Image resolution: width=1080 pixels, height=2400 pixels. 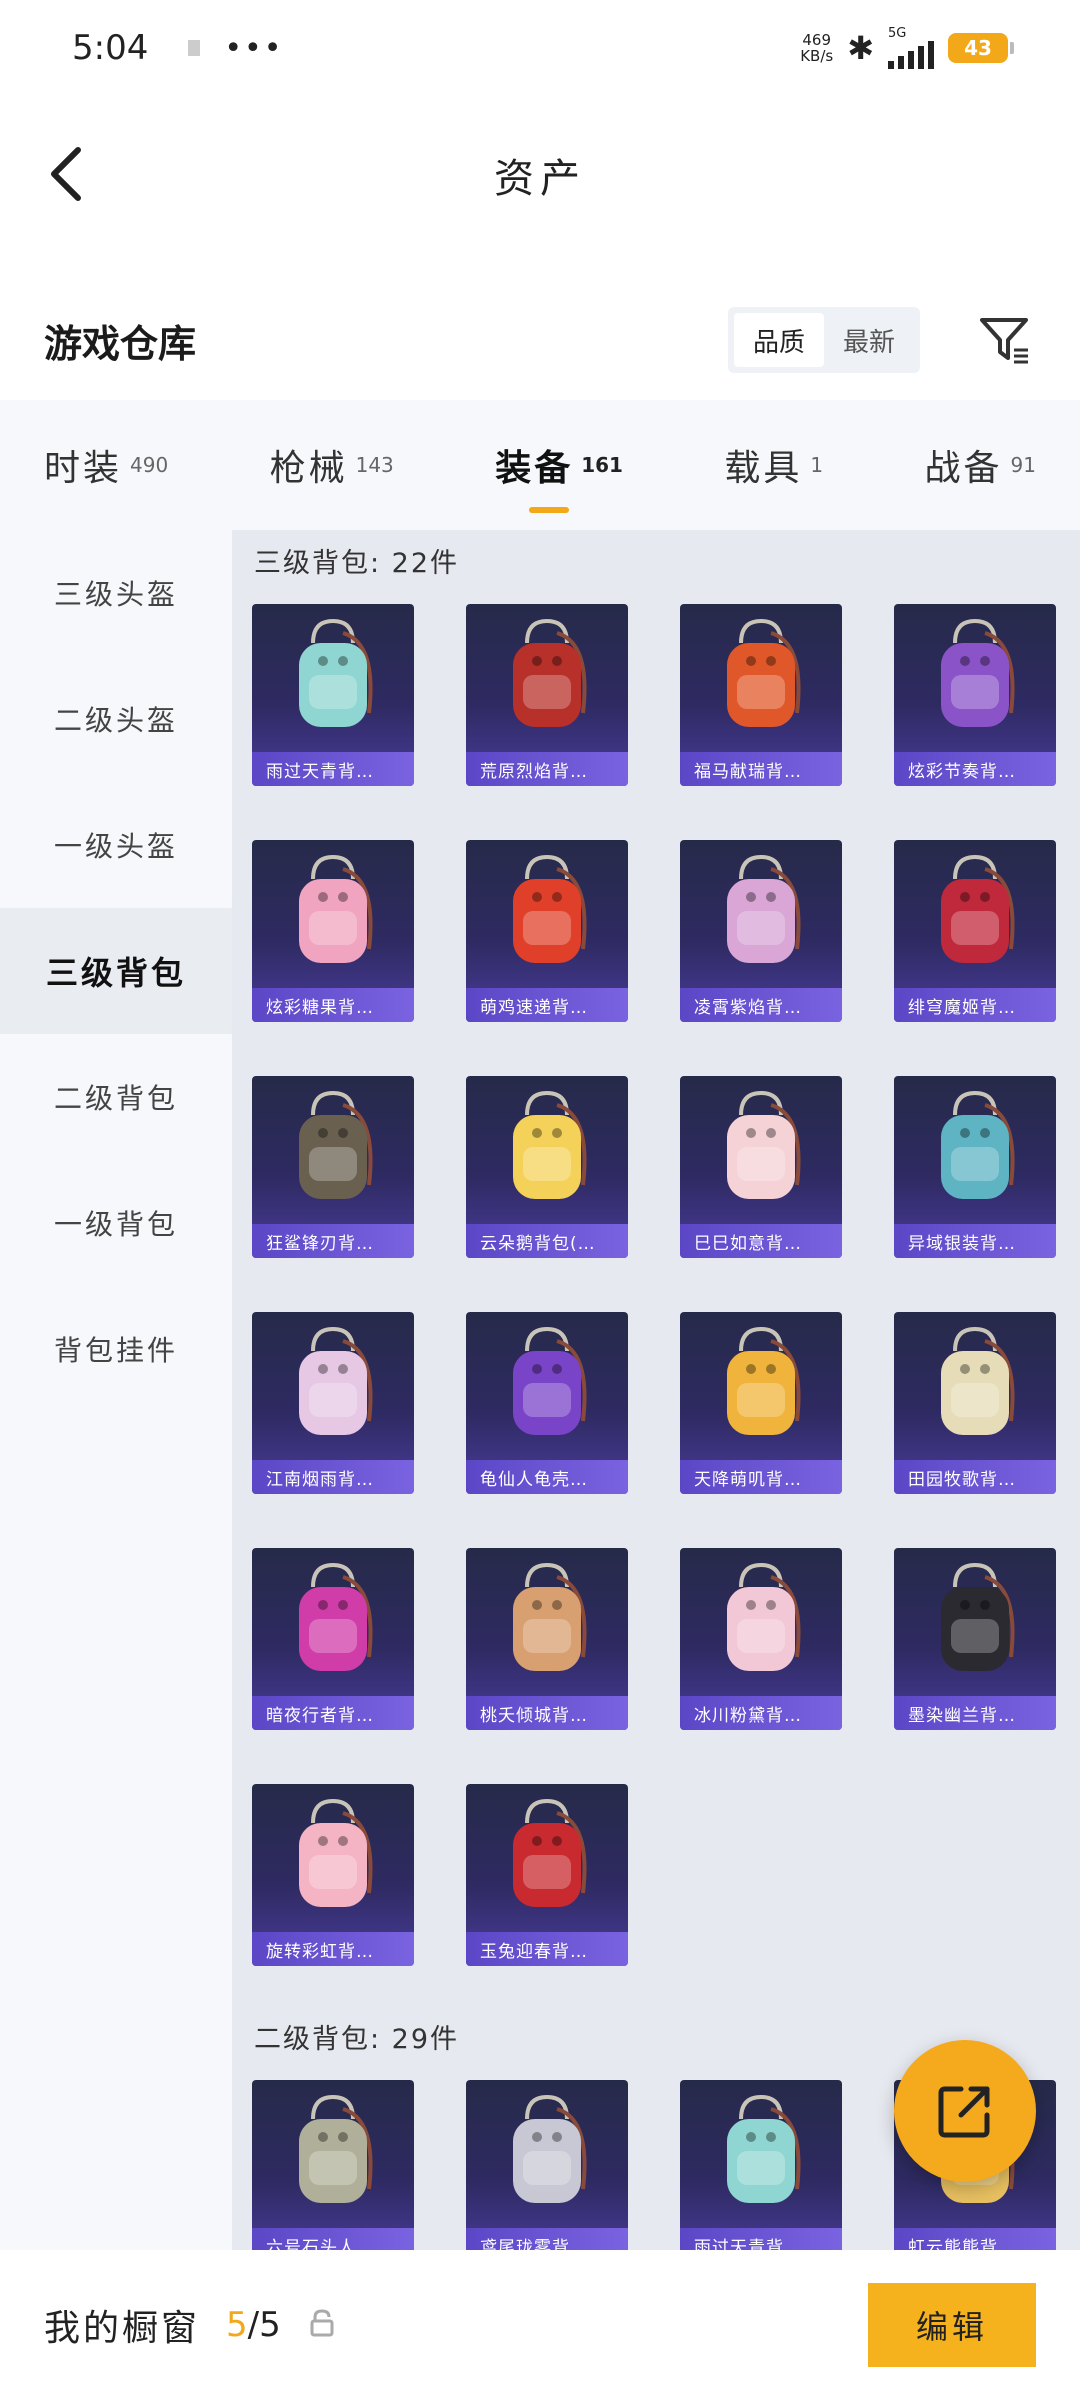 I want to click on tab-vehicles: 载具 1, so click(x=773, y=465).